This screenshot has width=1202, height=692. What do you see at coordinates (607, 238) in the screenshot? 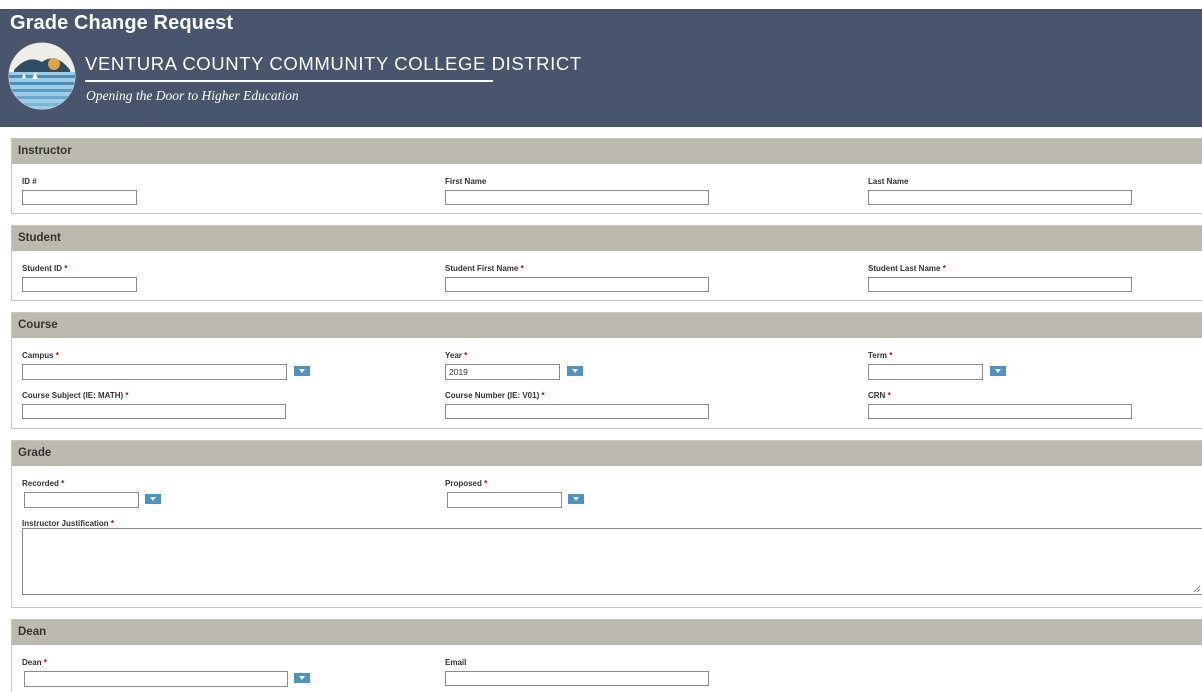
I see `student-heading: Student` at bounding box center [607, 238].